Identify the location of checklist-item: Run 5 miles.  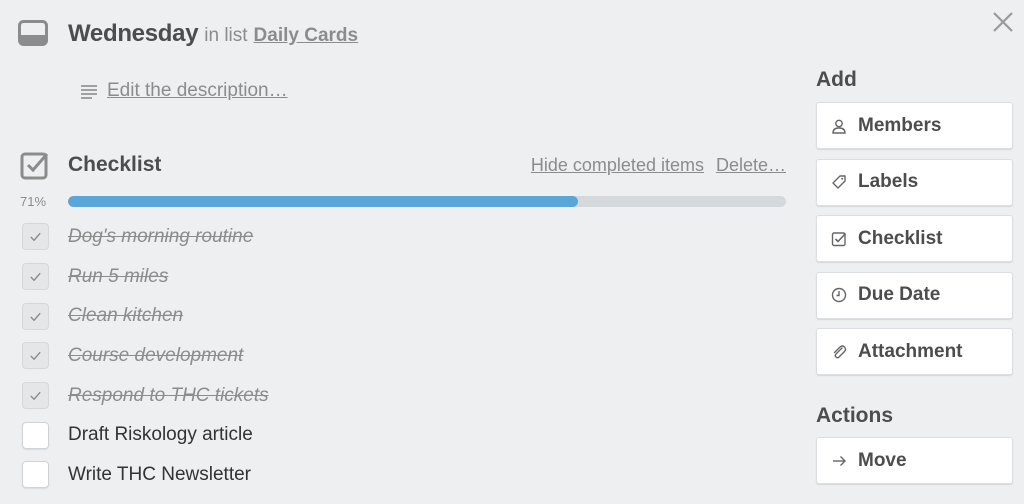
(405, 277).